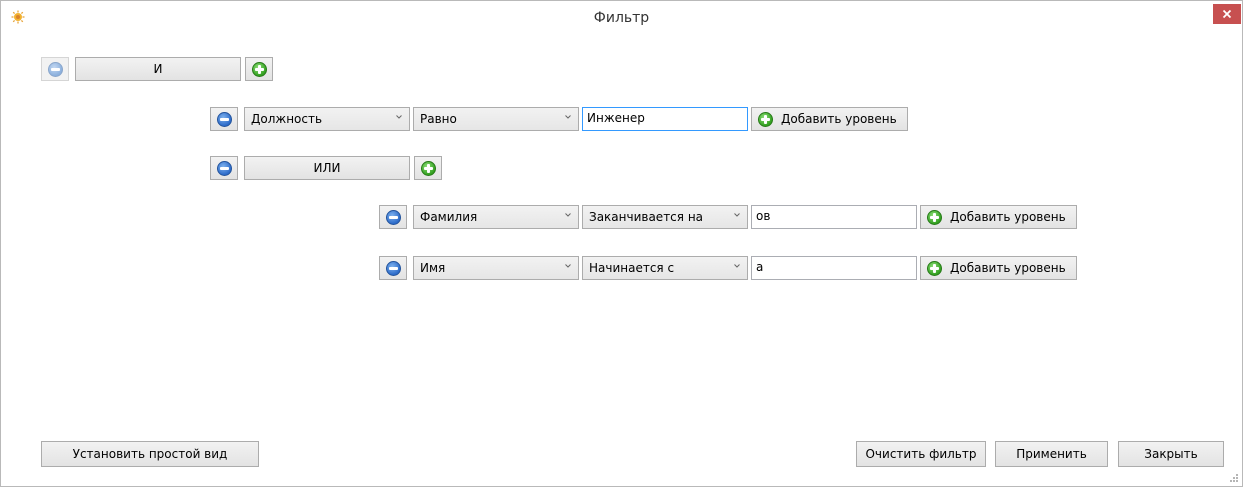 Image resolution: width=1244 pixels, height=488 pixels. I want to click on add-to-root-group-button, so click(259, 69).